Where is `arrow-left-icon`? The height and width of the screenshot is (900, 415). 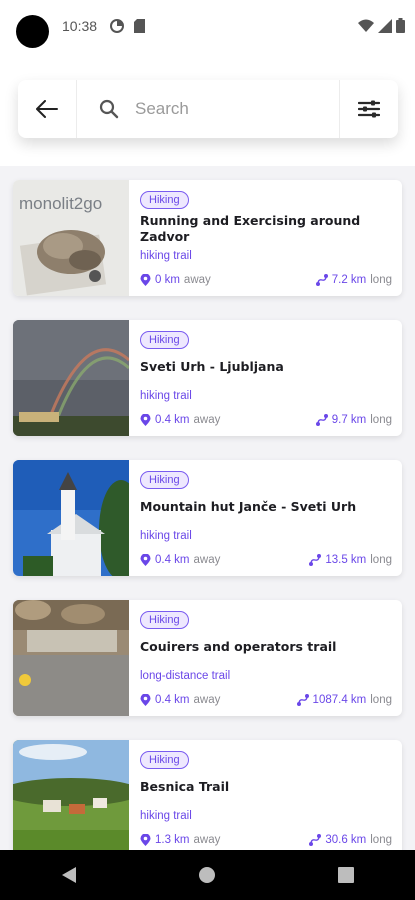
arrow-left-icon is located at coordinates (47, 109).